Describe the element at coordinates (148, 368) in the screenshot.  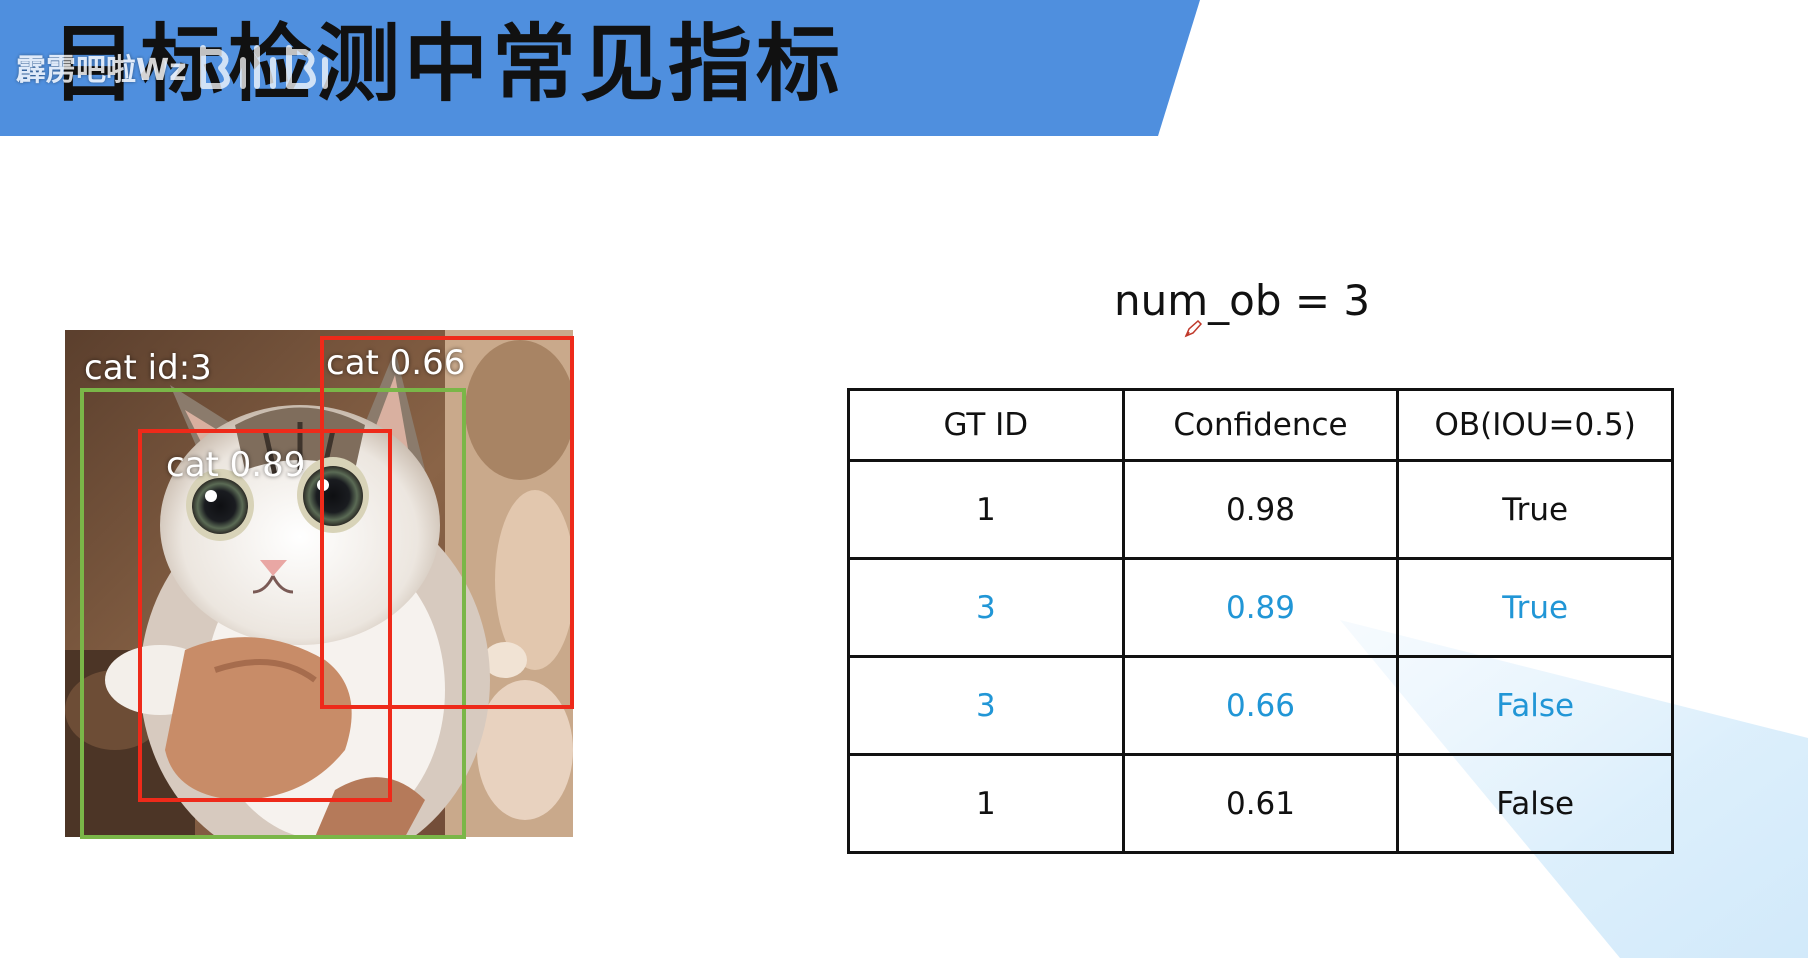
I see `ground-truth-label: cat id:3` at that location.